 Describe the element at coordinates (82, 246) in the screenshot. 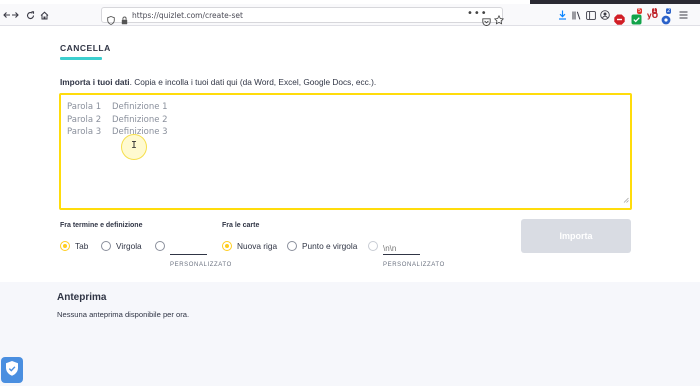

I see `radio-label: Tab` at that location.